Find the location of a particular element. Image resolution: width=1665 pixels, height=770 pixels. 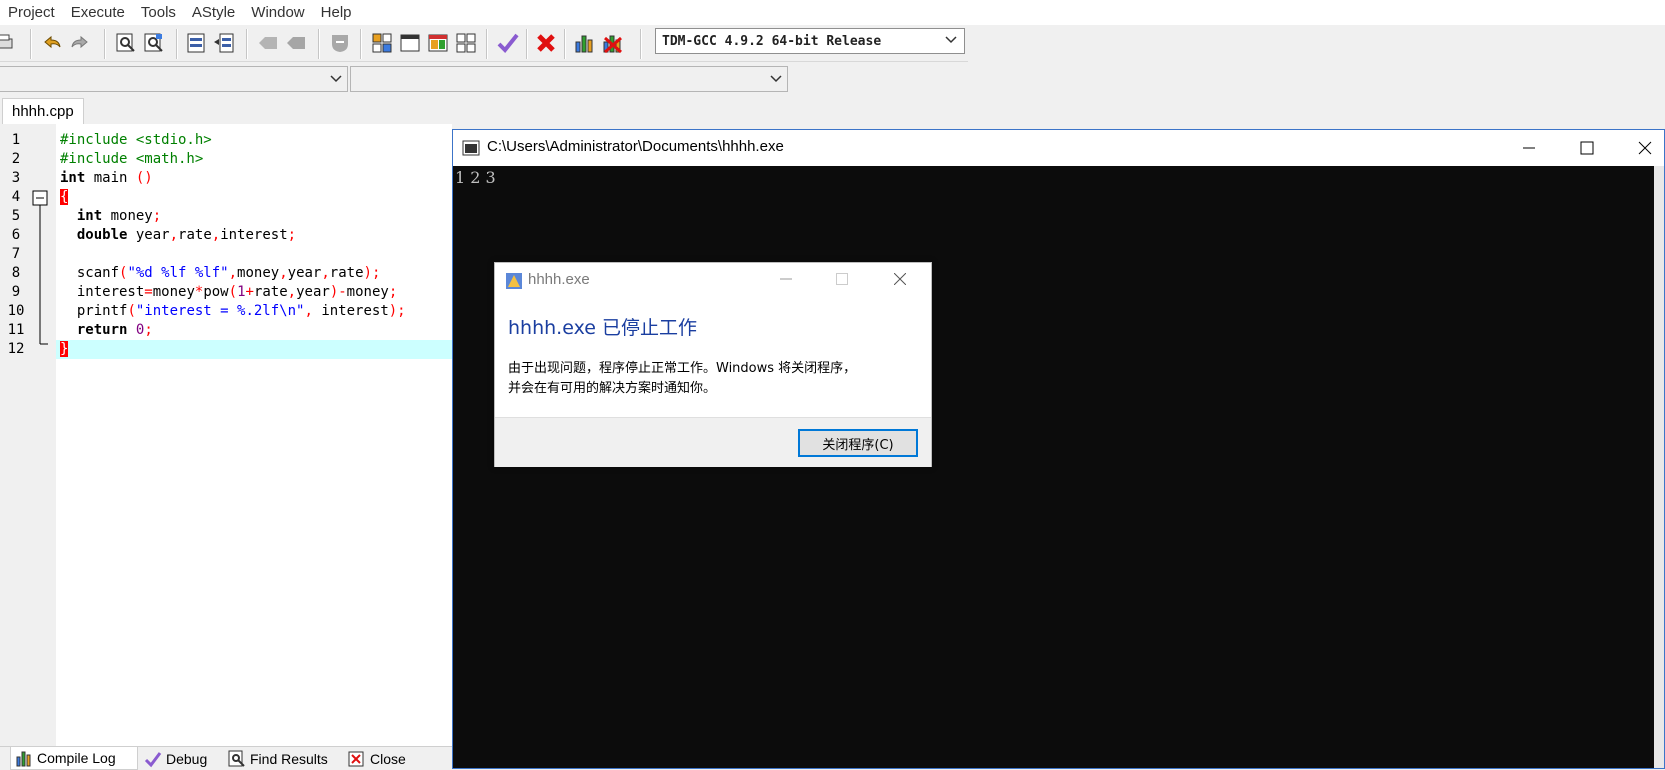

tab-label: Close is located at coordinates (388, 758).